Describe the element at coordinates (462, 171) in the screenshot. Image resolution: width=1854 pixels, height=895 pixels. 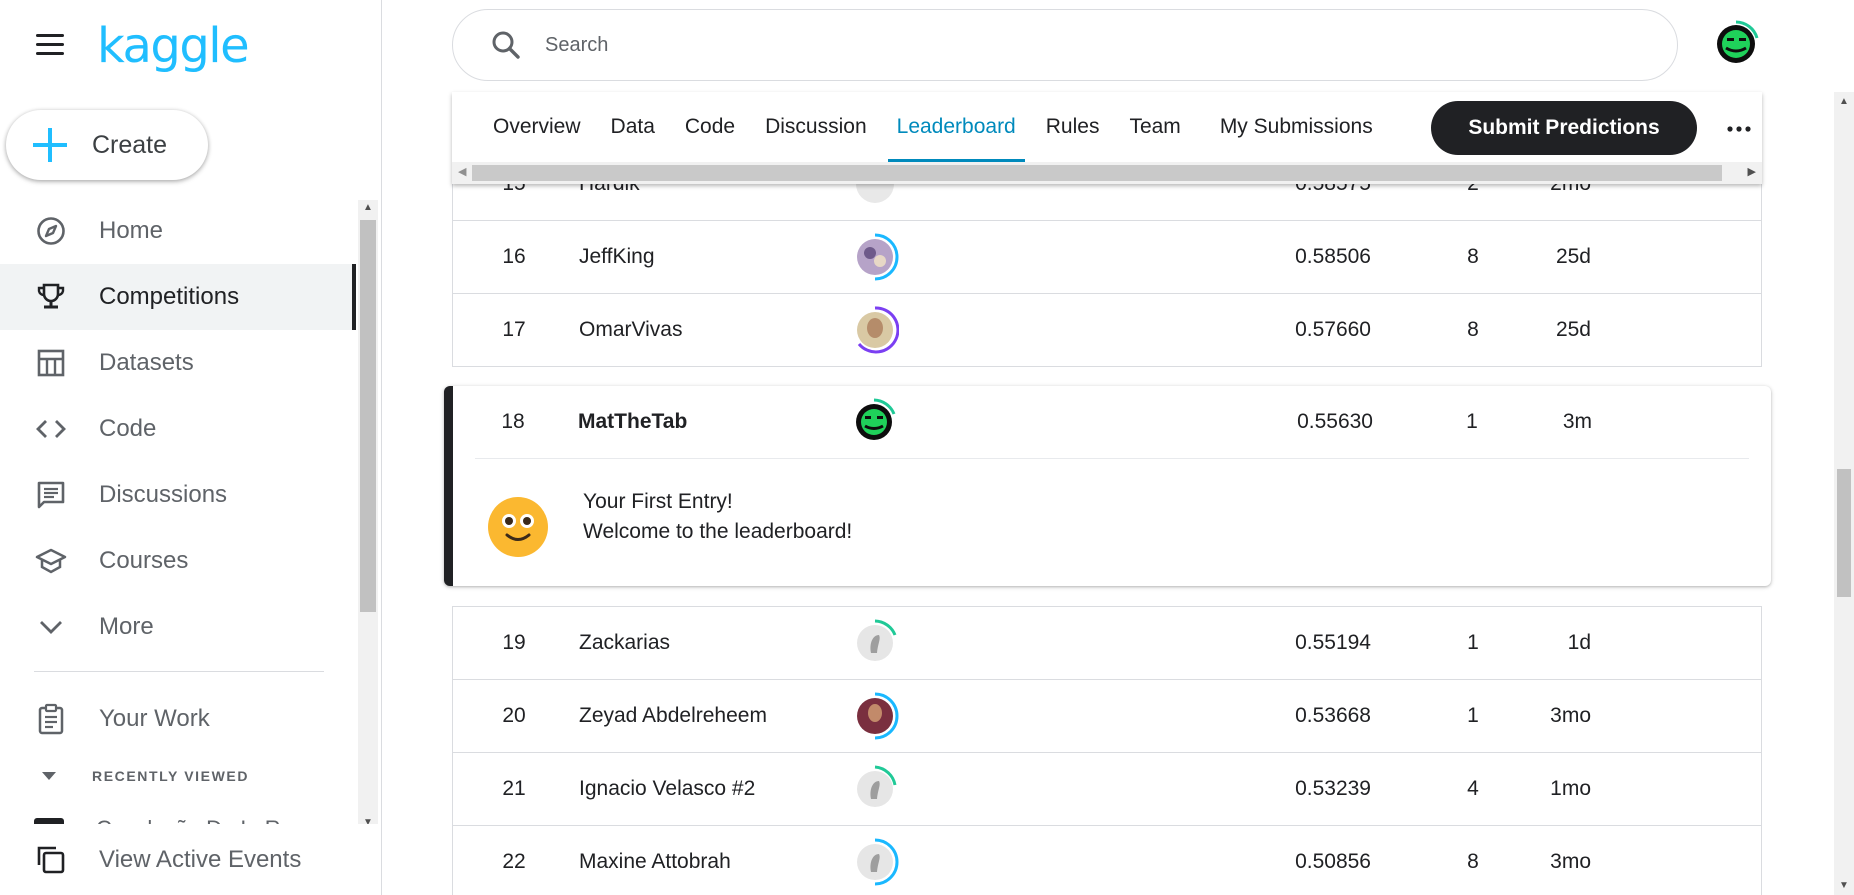
I see `scroll-left-icon: ◀` at that location.